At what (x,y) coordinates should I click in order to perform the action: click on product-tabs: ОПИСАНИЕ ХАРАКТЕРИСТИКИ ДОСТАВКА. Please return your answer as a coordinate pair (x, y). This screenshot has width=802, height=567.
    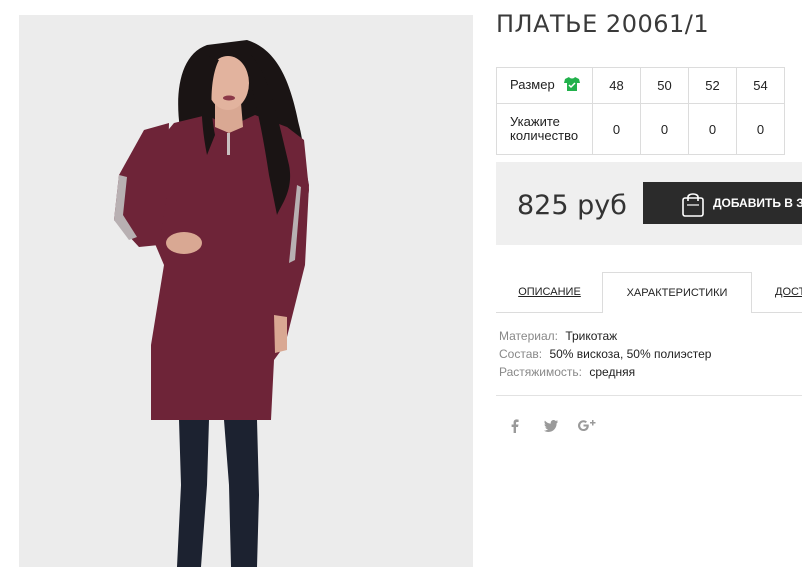
    Looking at the image, I should click on (649, 292).